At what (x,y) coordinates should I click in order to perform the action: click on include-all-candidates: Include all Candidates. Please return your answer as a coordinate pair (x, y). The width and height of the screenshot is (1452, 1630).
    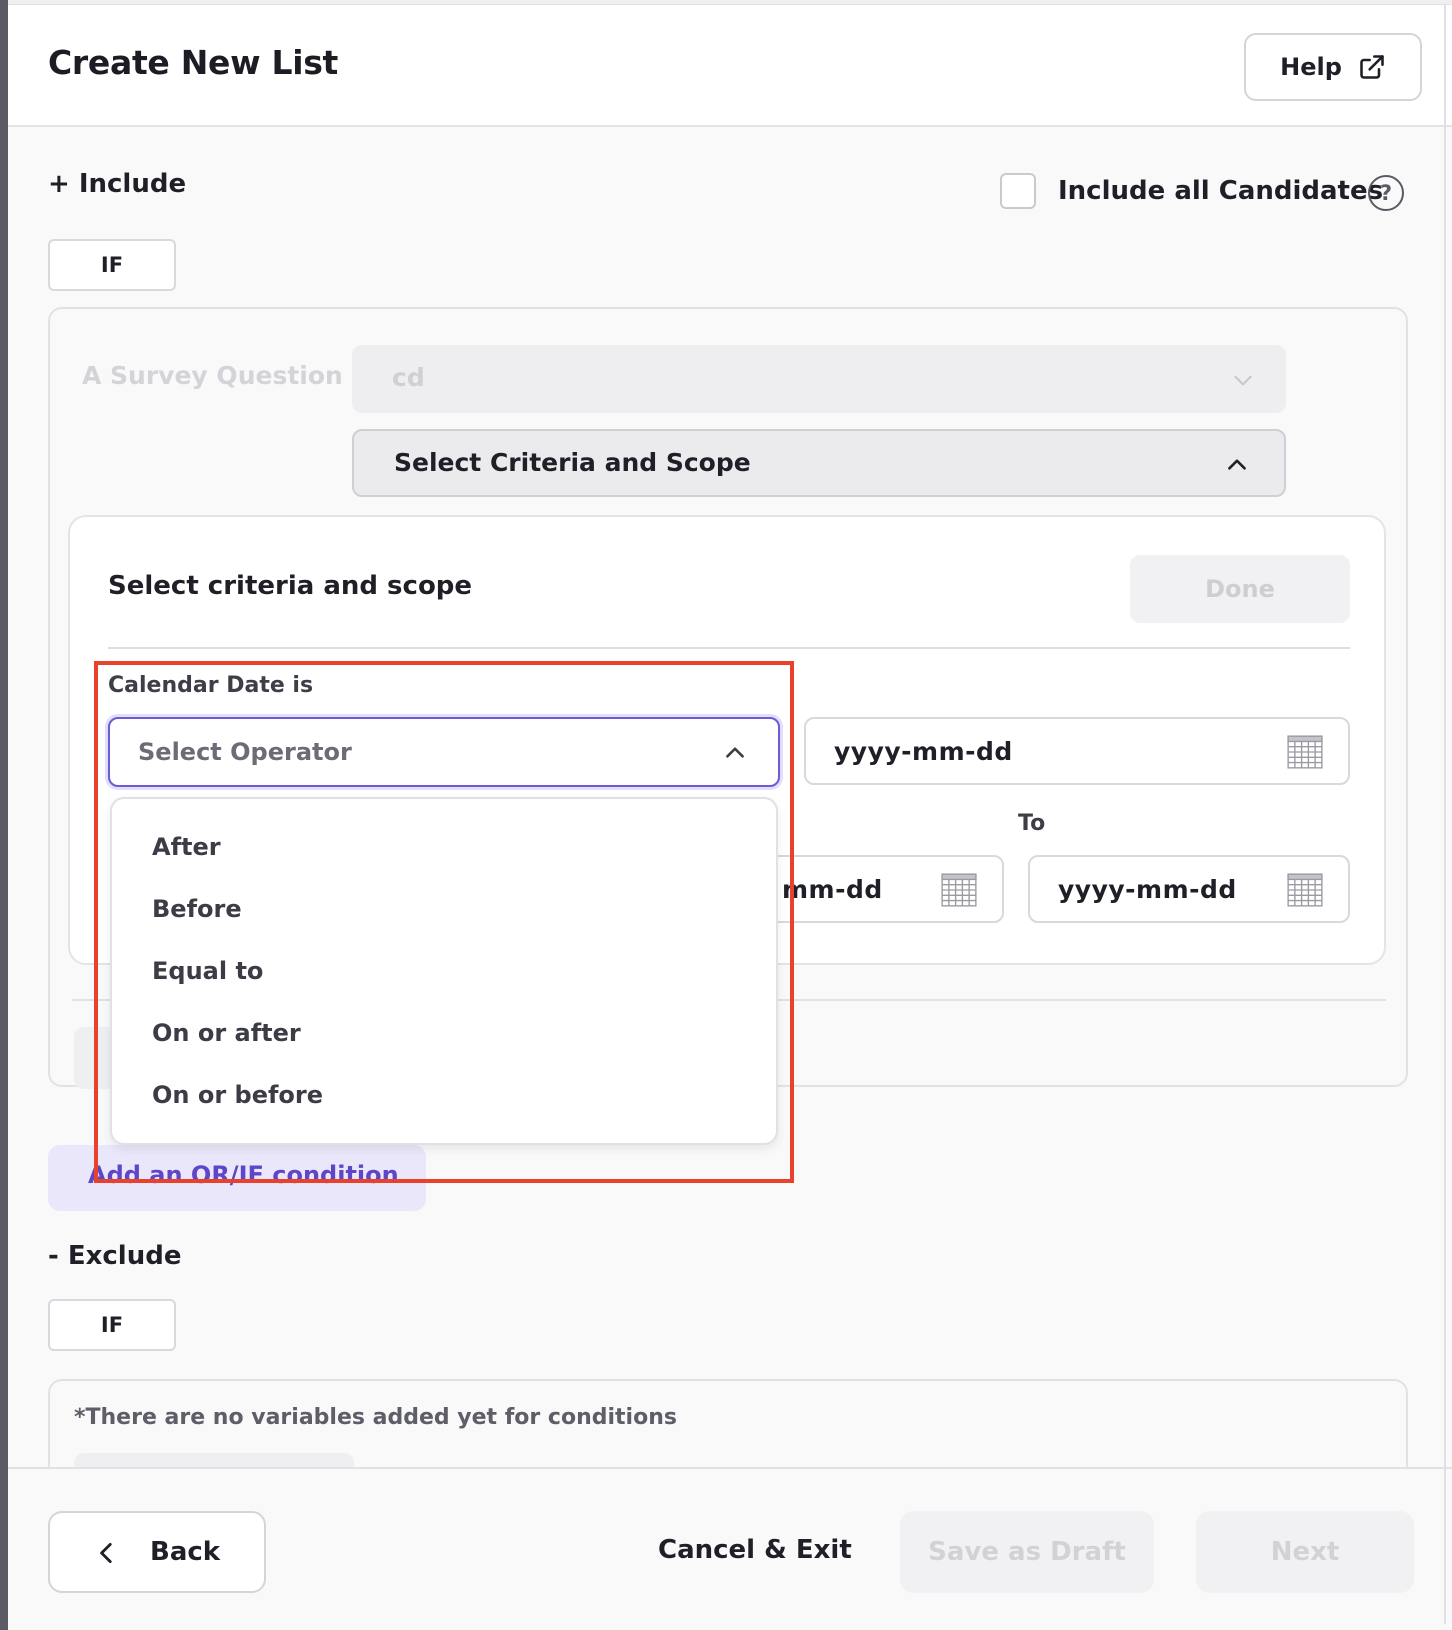
    Looking at the image, I should click on (1191, 191).